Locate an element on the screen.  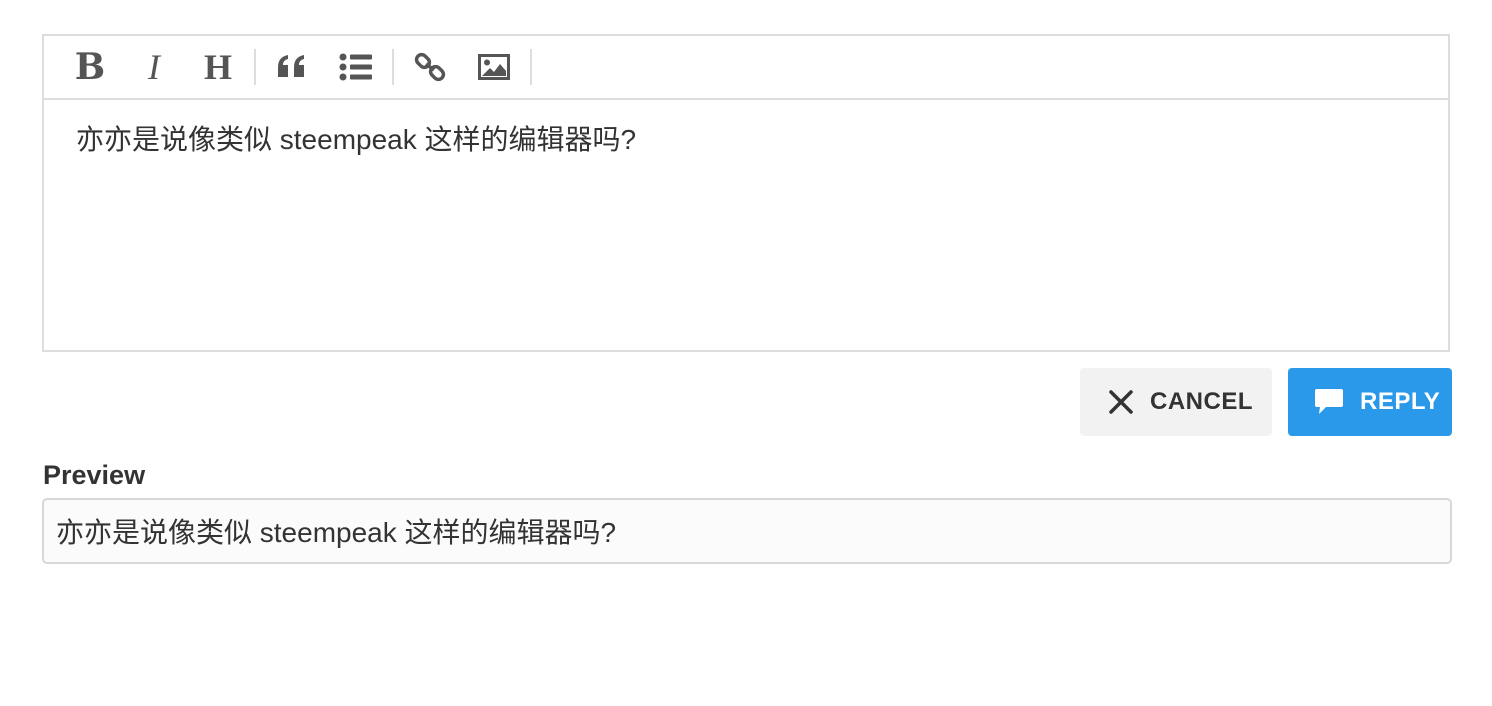
close-icon is located at coordinates (1121, 402).